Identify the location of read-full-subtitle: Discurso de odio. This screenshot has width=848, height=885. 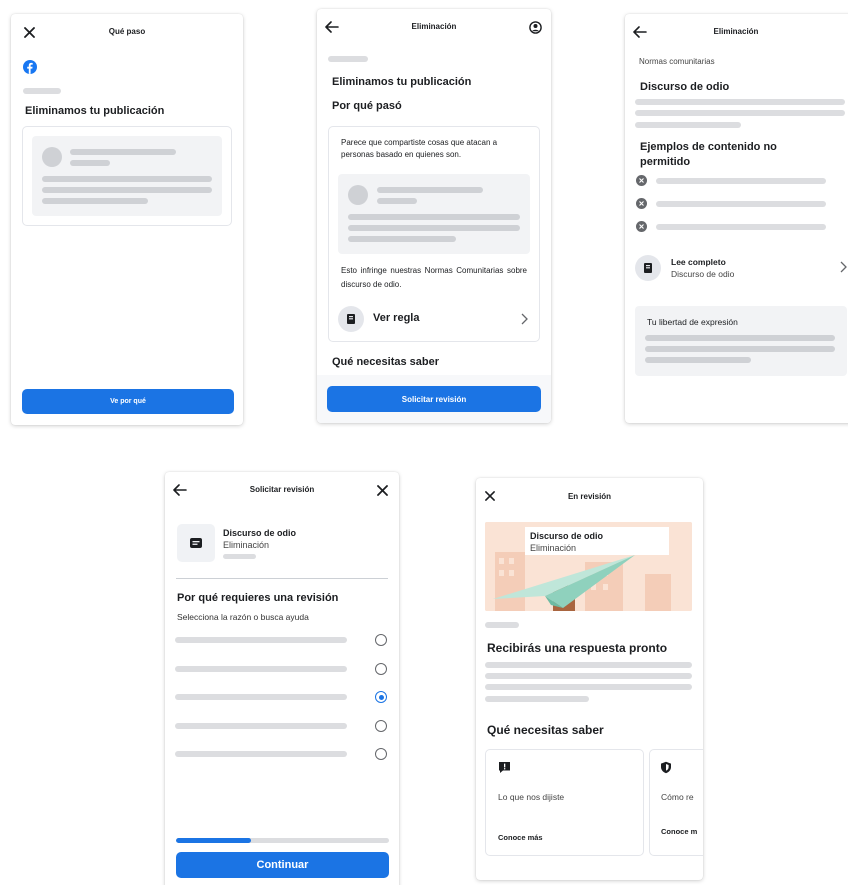
(703, 274).